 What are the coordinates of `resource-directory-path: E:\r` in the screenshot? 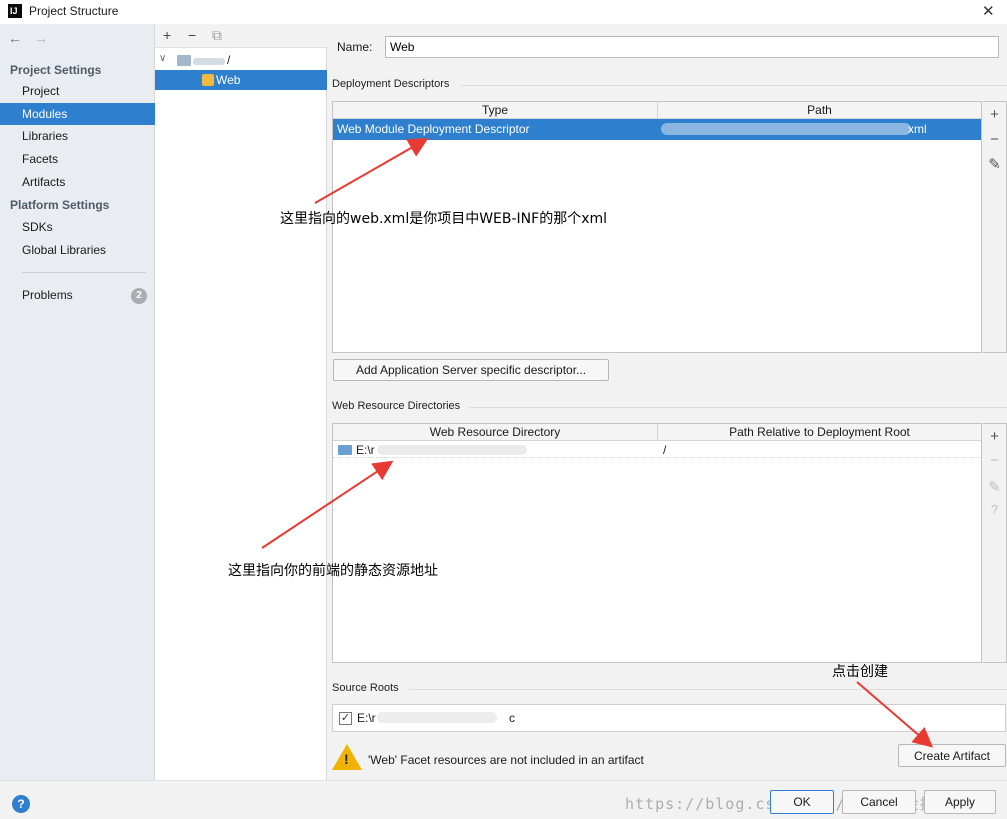 It's located at (365, 450).